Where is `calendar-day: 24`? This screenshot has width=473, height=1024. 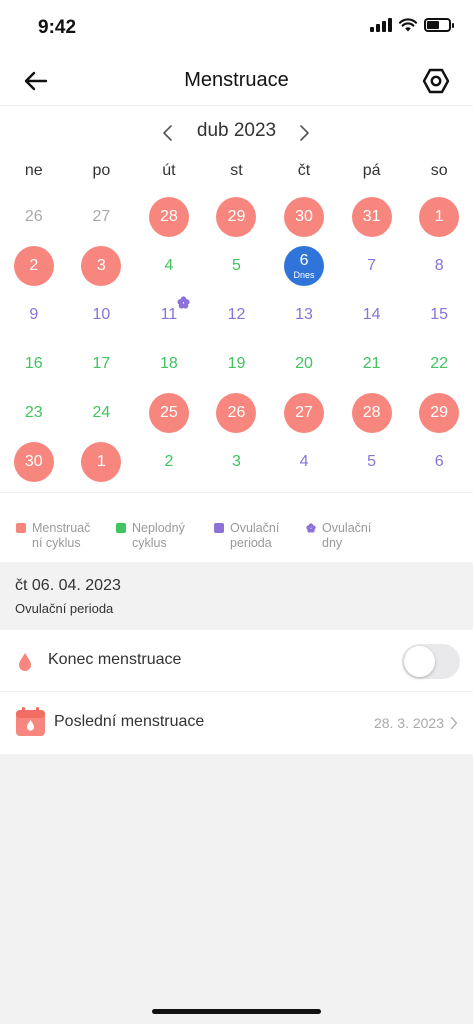
calendar-day: 24 is located at coordinates (102, 412).